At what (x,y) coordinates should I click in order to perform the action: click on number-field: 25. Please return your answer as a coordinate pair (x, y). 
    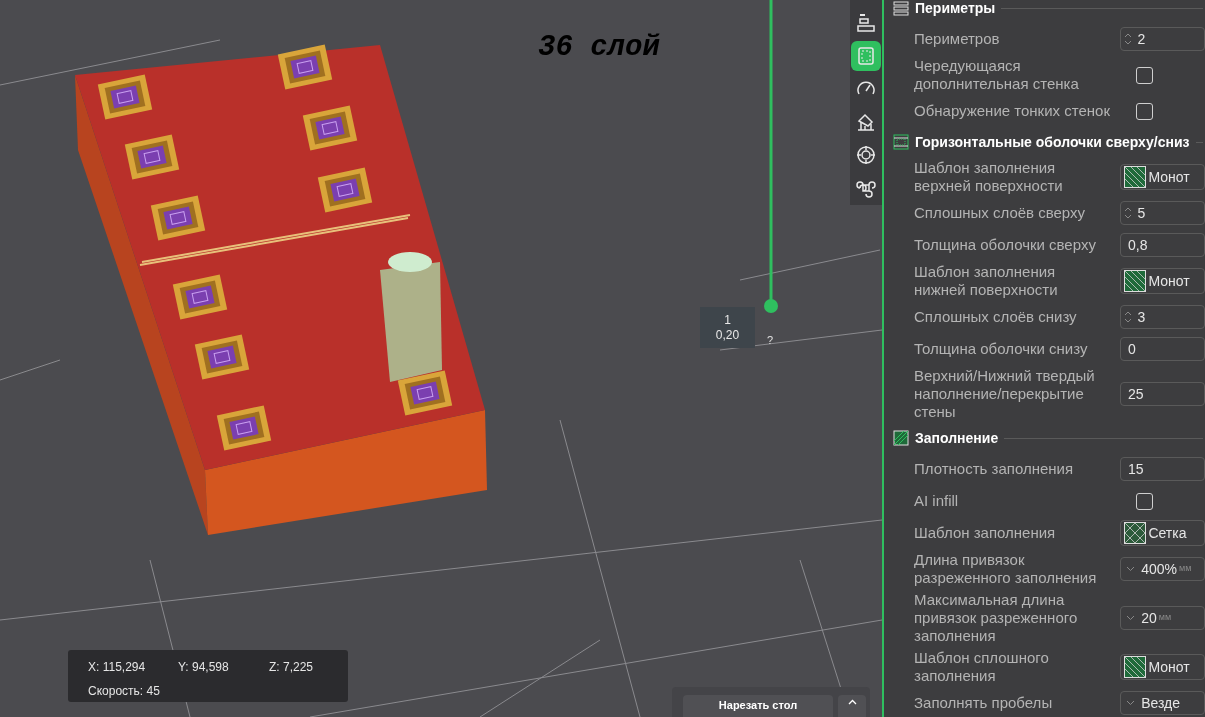
    Looking at the image, I should click on (1162, 394).